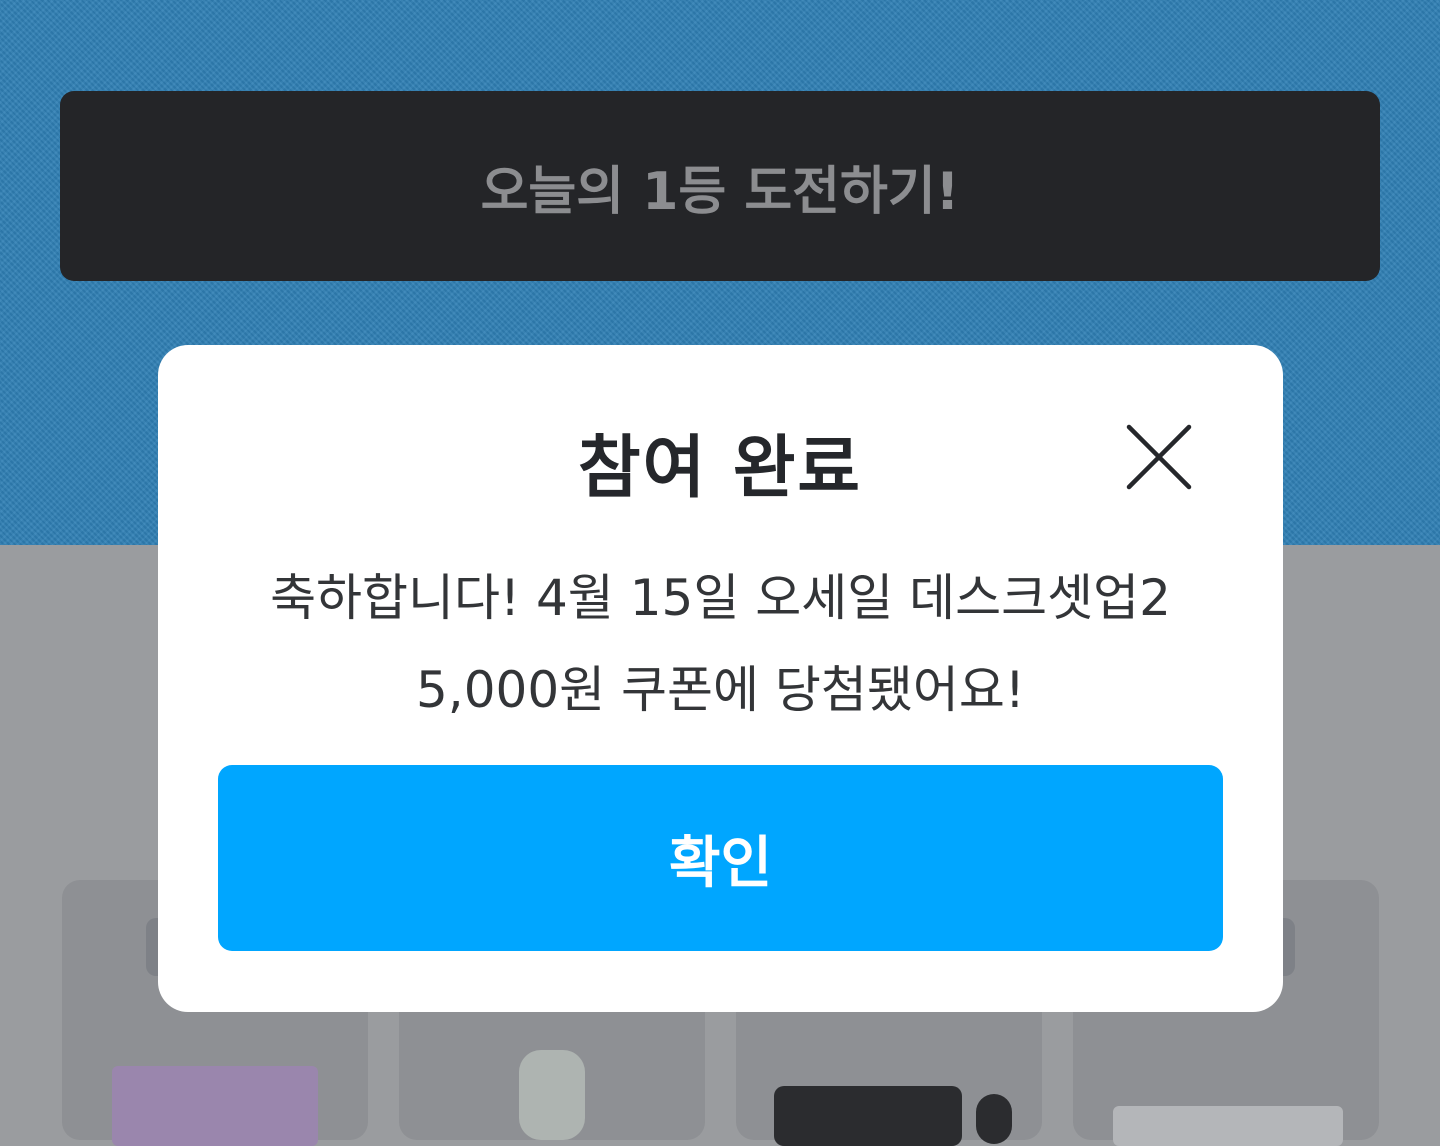  What do you see at coordinates (720, 598) in the screenshot?
I see `modal-message-line1: 축하합니다! 4월 15일 오세일 데스크셋업2` at bounding box center [720, 598].